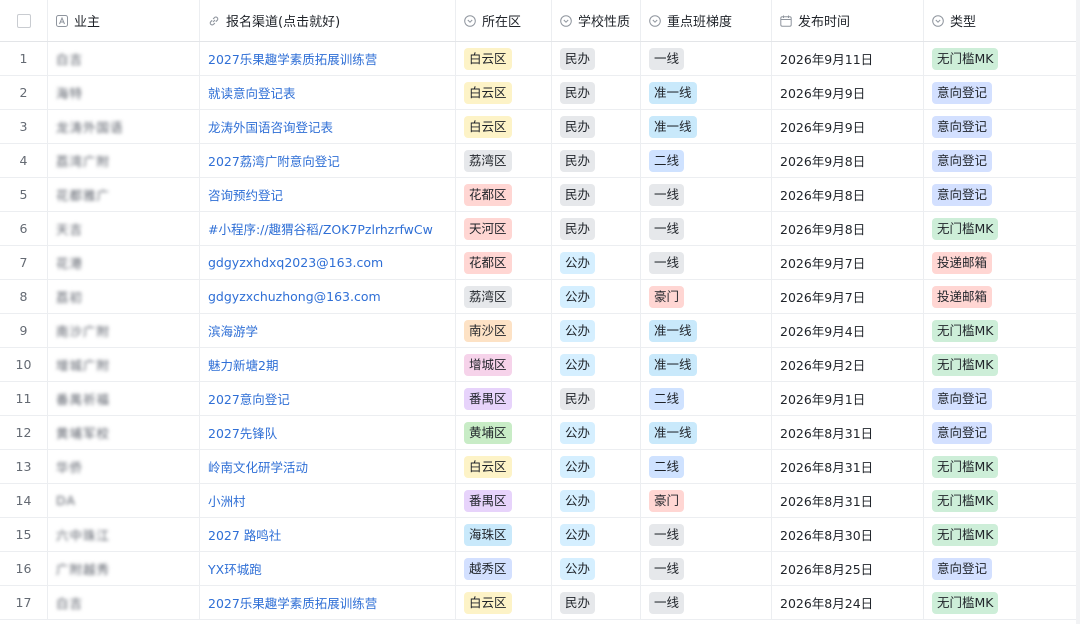 The height and width of the screenshot is (624, 1080). Describe the element at coordinates (504, 228) in the screenshot. I see `district-cell: 天河区` at that location.